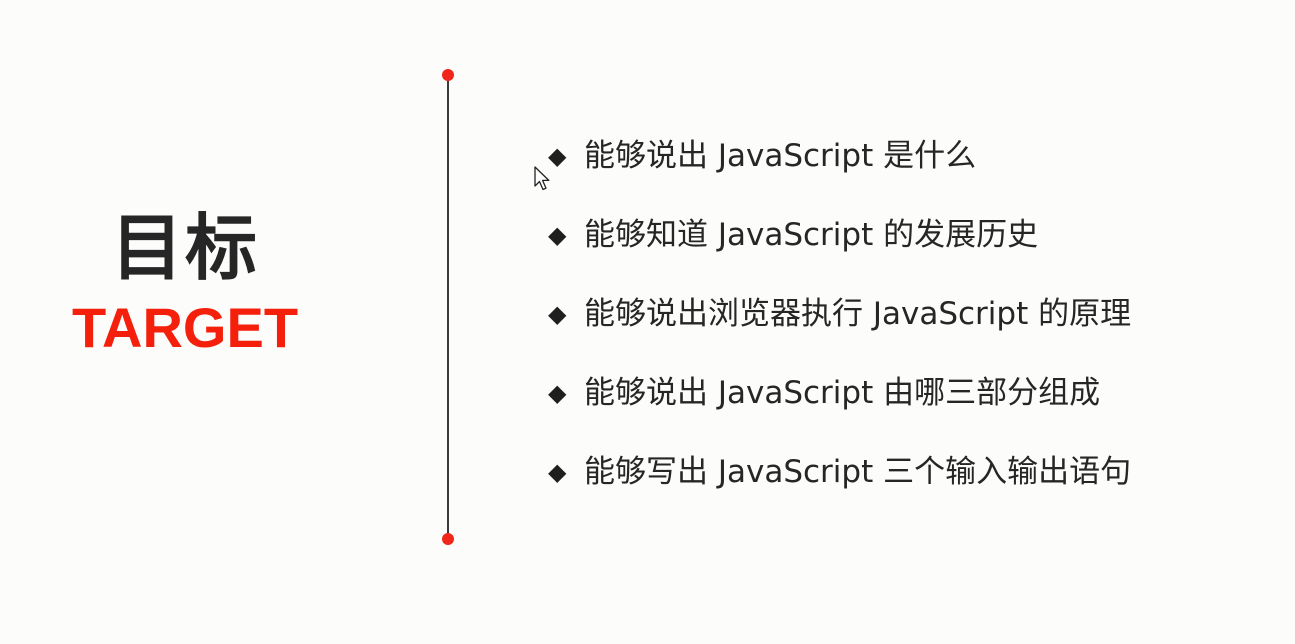  What do you see at coordinates (858, 314) in the screenshot?
I see `goal-text: 能够说出浏览器执行 JavaScript 的原理` at bounding box center [858, 314].